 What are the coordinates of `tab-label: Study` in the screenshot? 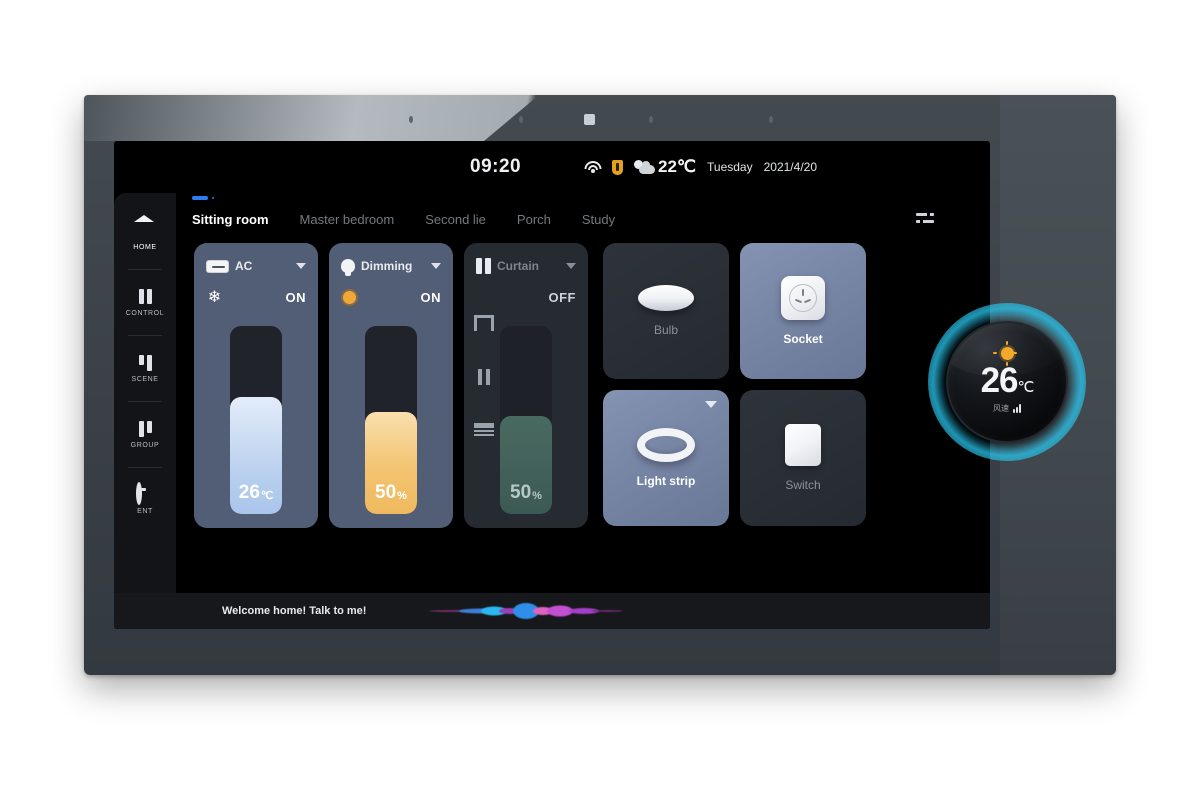 It's located at (598, 219).